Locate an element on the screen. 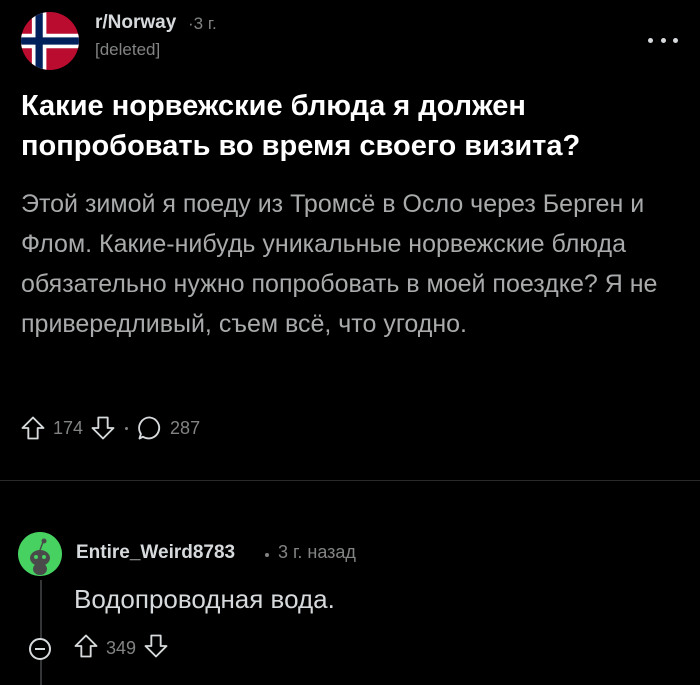  more-options-icon is located at coordinates (663, 40).